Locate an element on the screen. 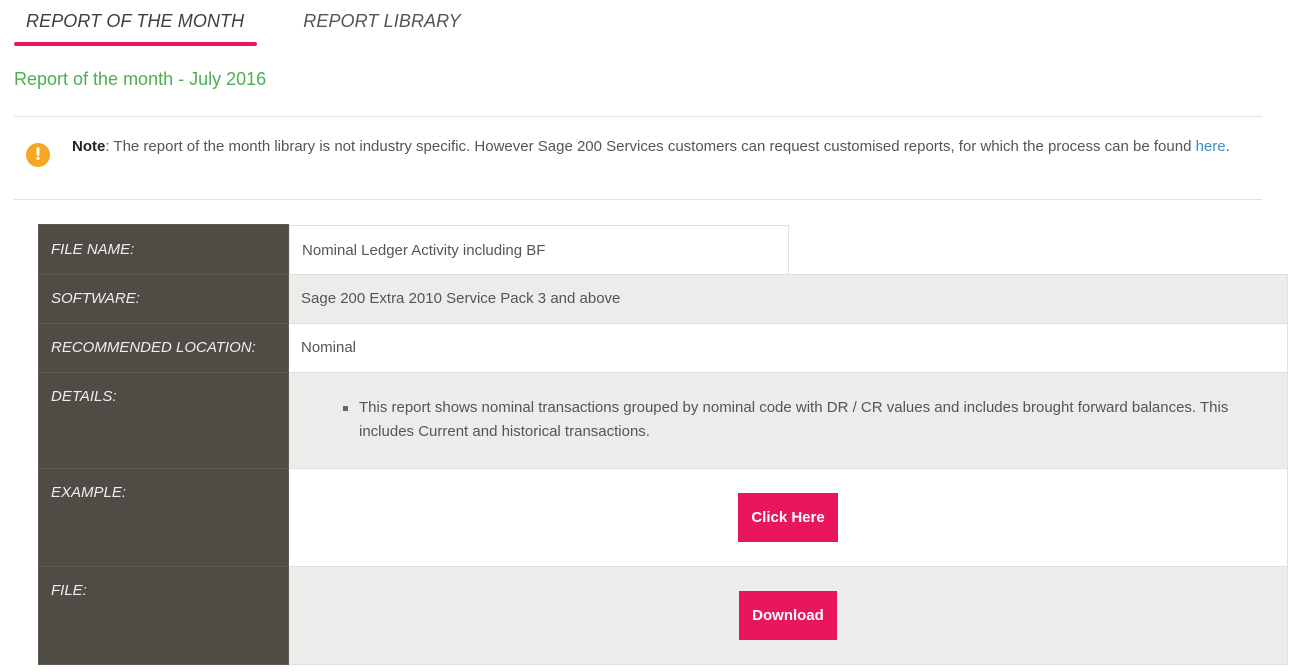 The width and height of the screenshot is (1289, 672). row-file: FILE: Download is located at coordinates (663, 615).